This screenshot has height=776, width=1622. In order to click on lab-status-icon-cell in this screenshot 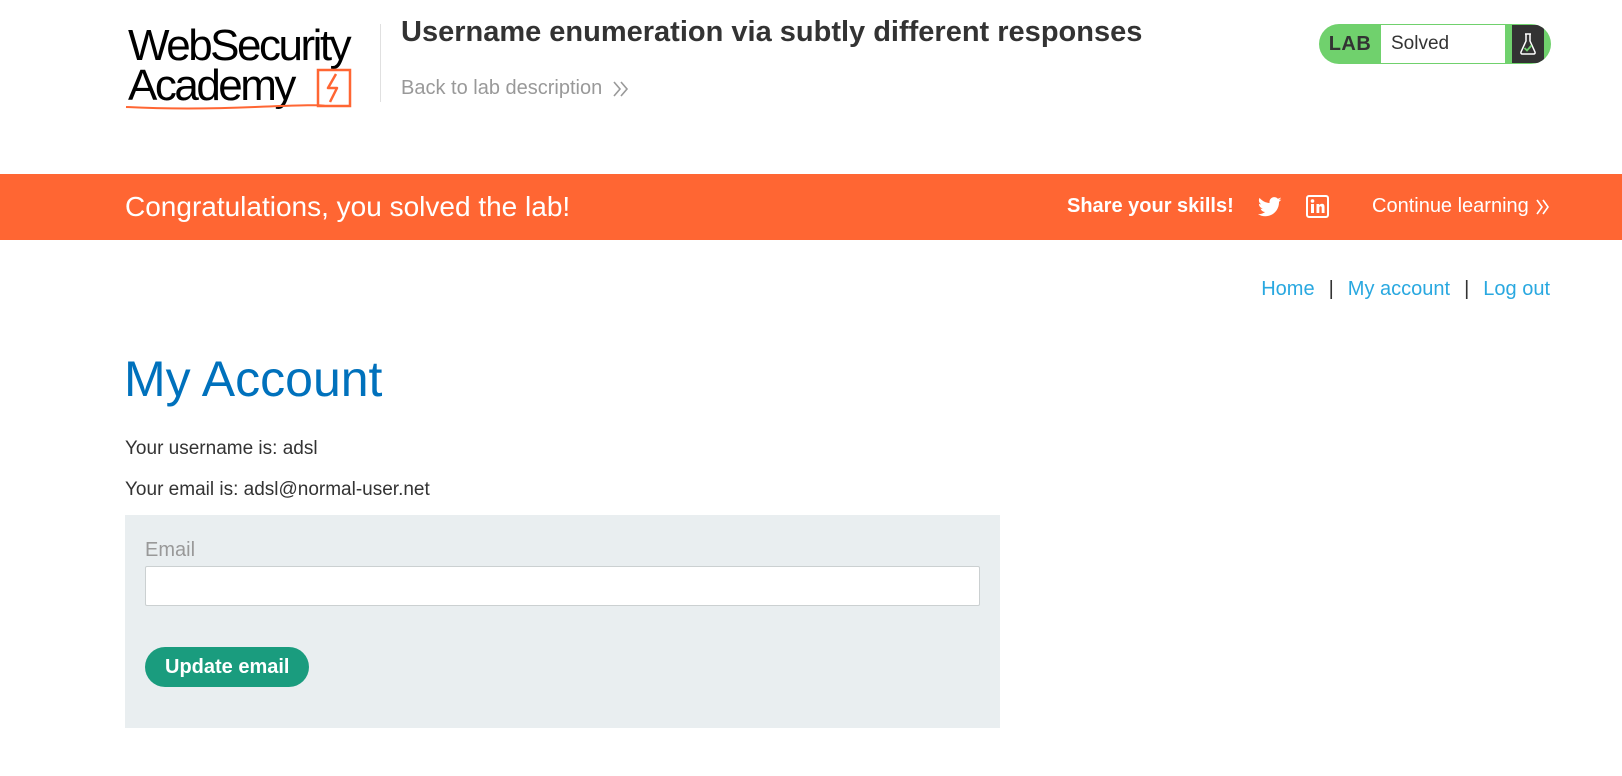, I will do `click(1528, 44)`.